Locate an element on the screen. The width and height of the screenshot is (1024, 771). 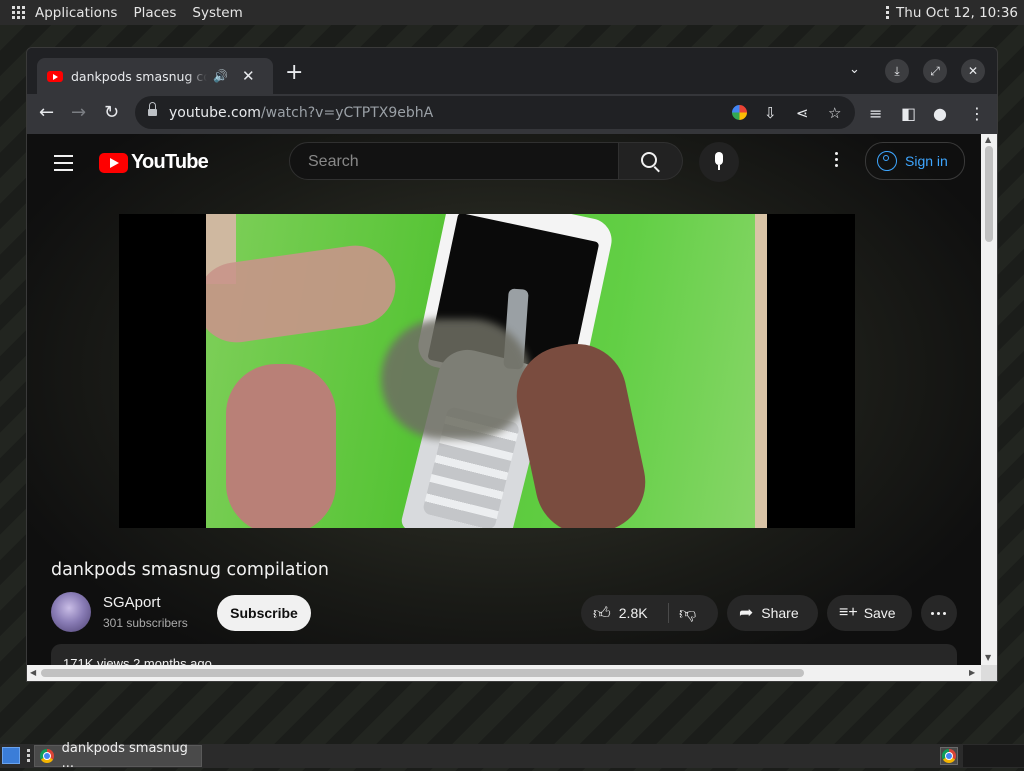
youtube-favicon-icon is located at coordinates (55, 76).